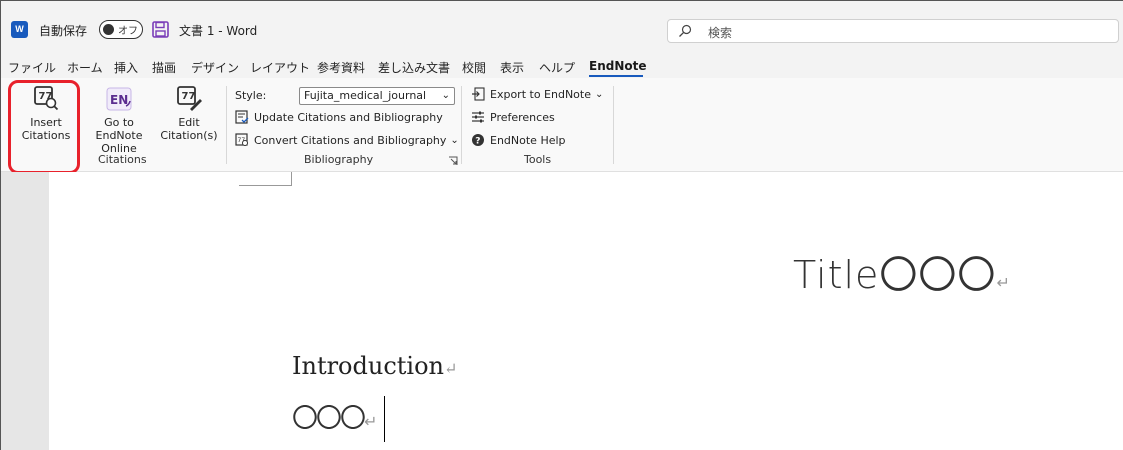 The width and height of the screenshot is (1123, 450). What do you see at coordinates (189, 122) in the screenshot?
I see `edit-citations-label-1: Edit` at bounding box center [189, 122].